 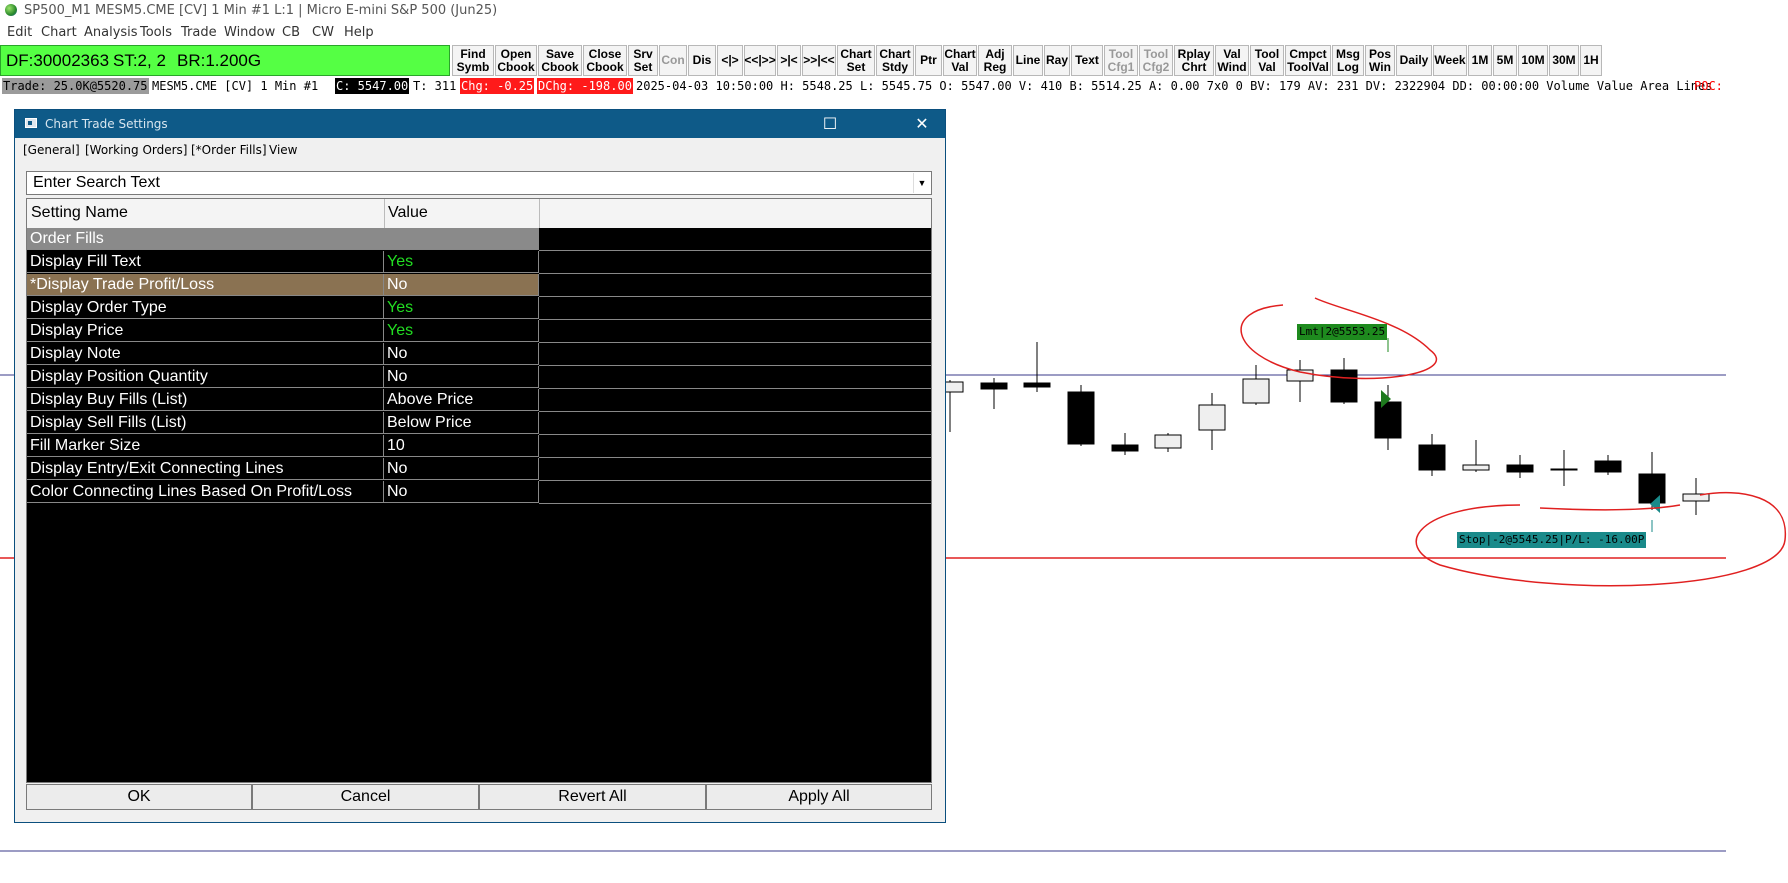 I want to click on toolbar-button-1m: 1M, so click(x=1480, y=60).